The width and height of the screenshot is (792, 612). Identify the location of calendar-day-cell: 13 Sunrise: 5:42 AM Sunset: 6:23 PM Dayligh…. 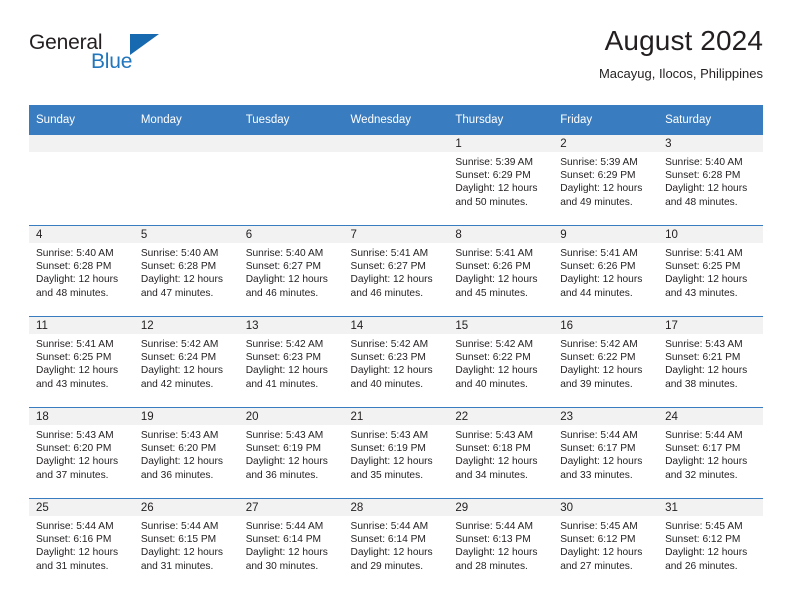
(291, 362).